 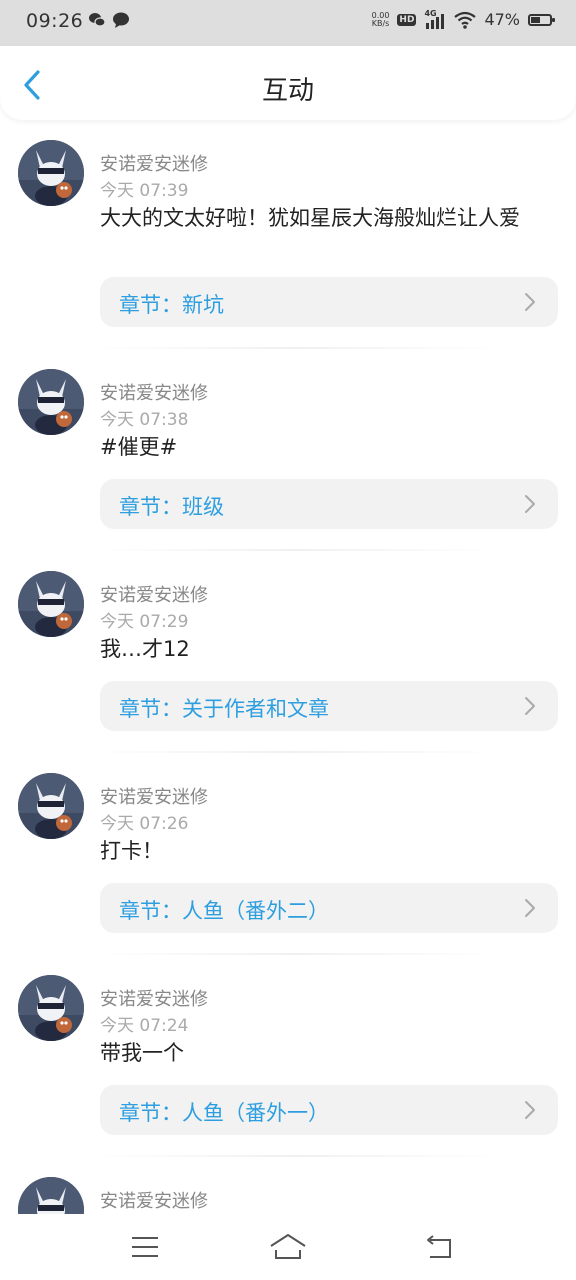 I want to click on comment-time: 今天 07:38, so click(x=144, y=420).